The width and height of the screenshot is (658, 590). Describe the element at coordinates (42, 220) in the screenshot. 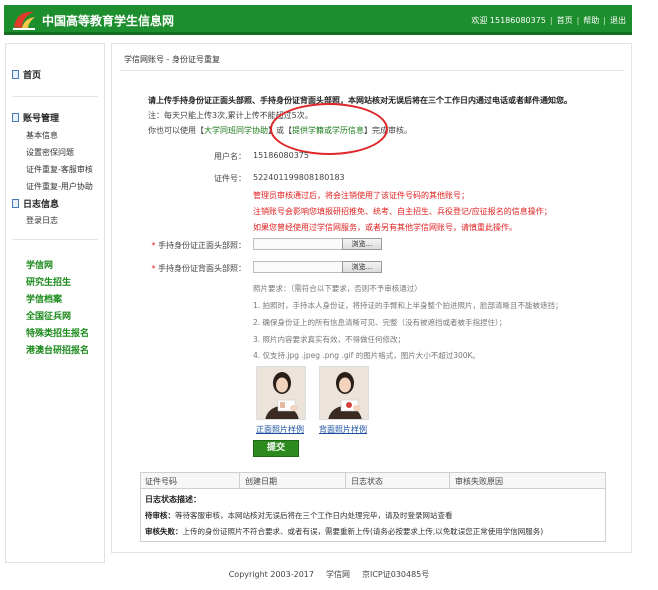

I see `sidebar-item-login-log: 登录日志` at that location.